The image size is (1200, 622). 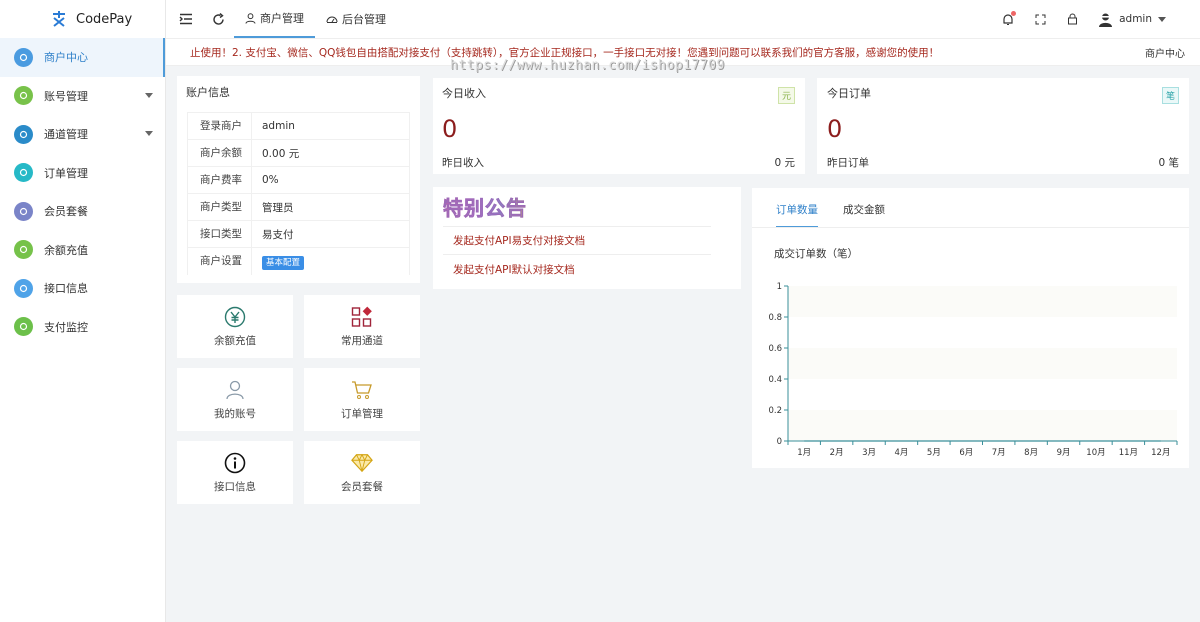 What do you see at coordinates (23, 57) in the screenshot?
I see `home-icon` at bounding box center [23, 57].